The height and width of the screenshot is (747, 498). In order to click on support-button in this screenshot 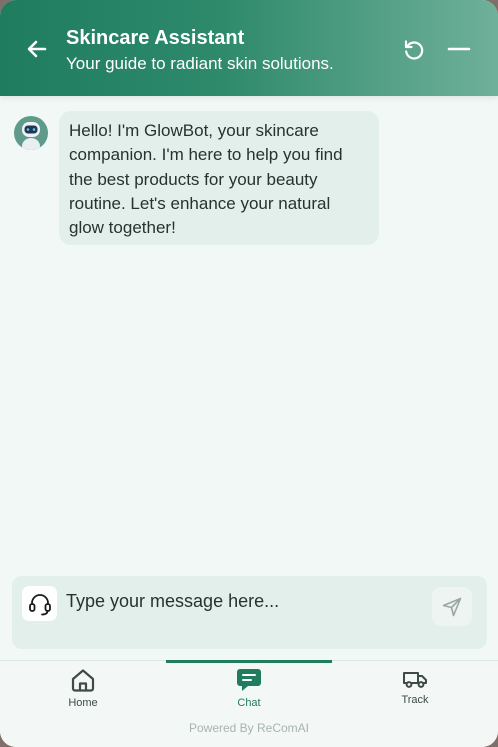, I will do `click(39, 603)`.